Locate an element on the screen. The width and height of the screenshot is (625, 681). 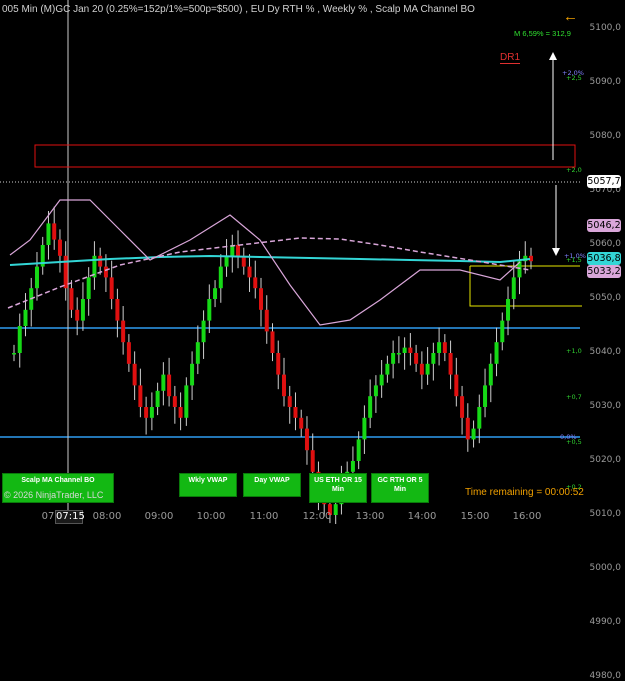
price-badge: 5057,7 is located at coordinates (604, 181).